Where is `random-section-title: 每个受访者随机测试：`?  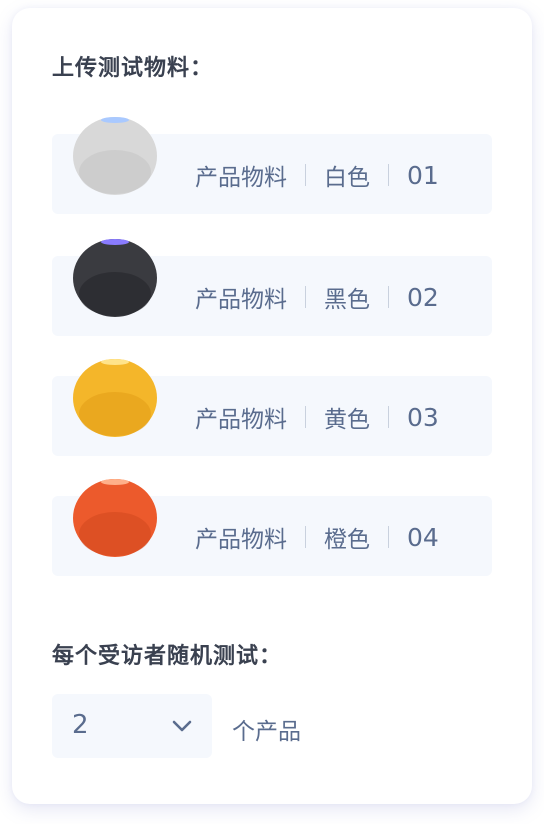
random-section-title: 每个受访者随机测试： is located at coordinates (167, 656).